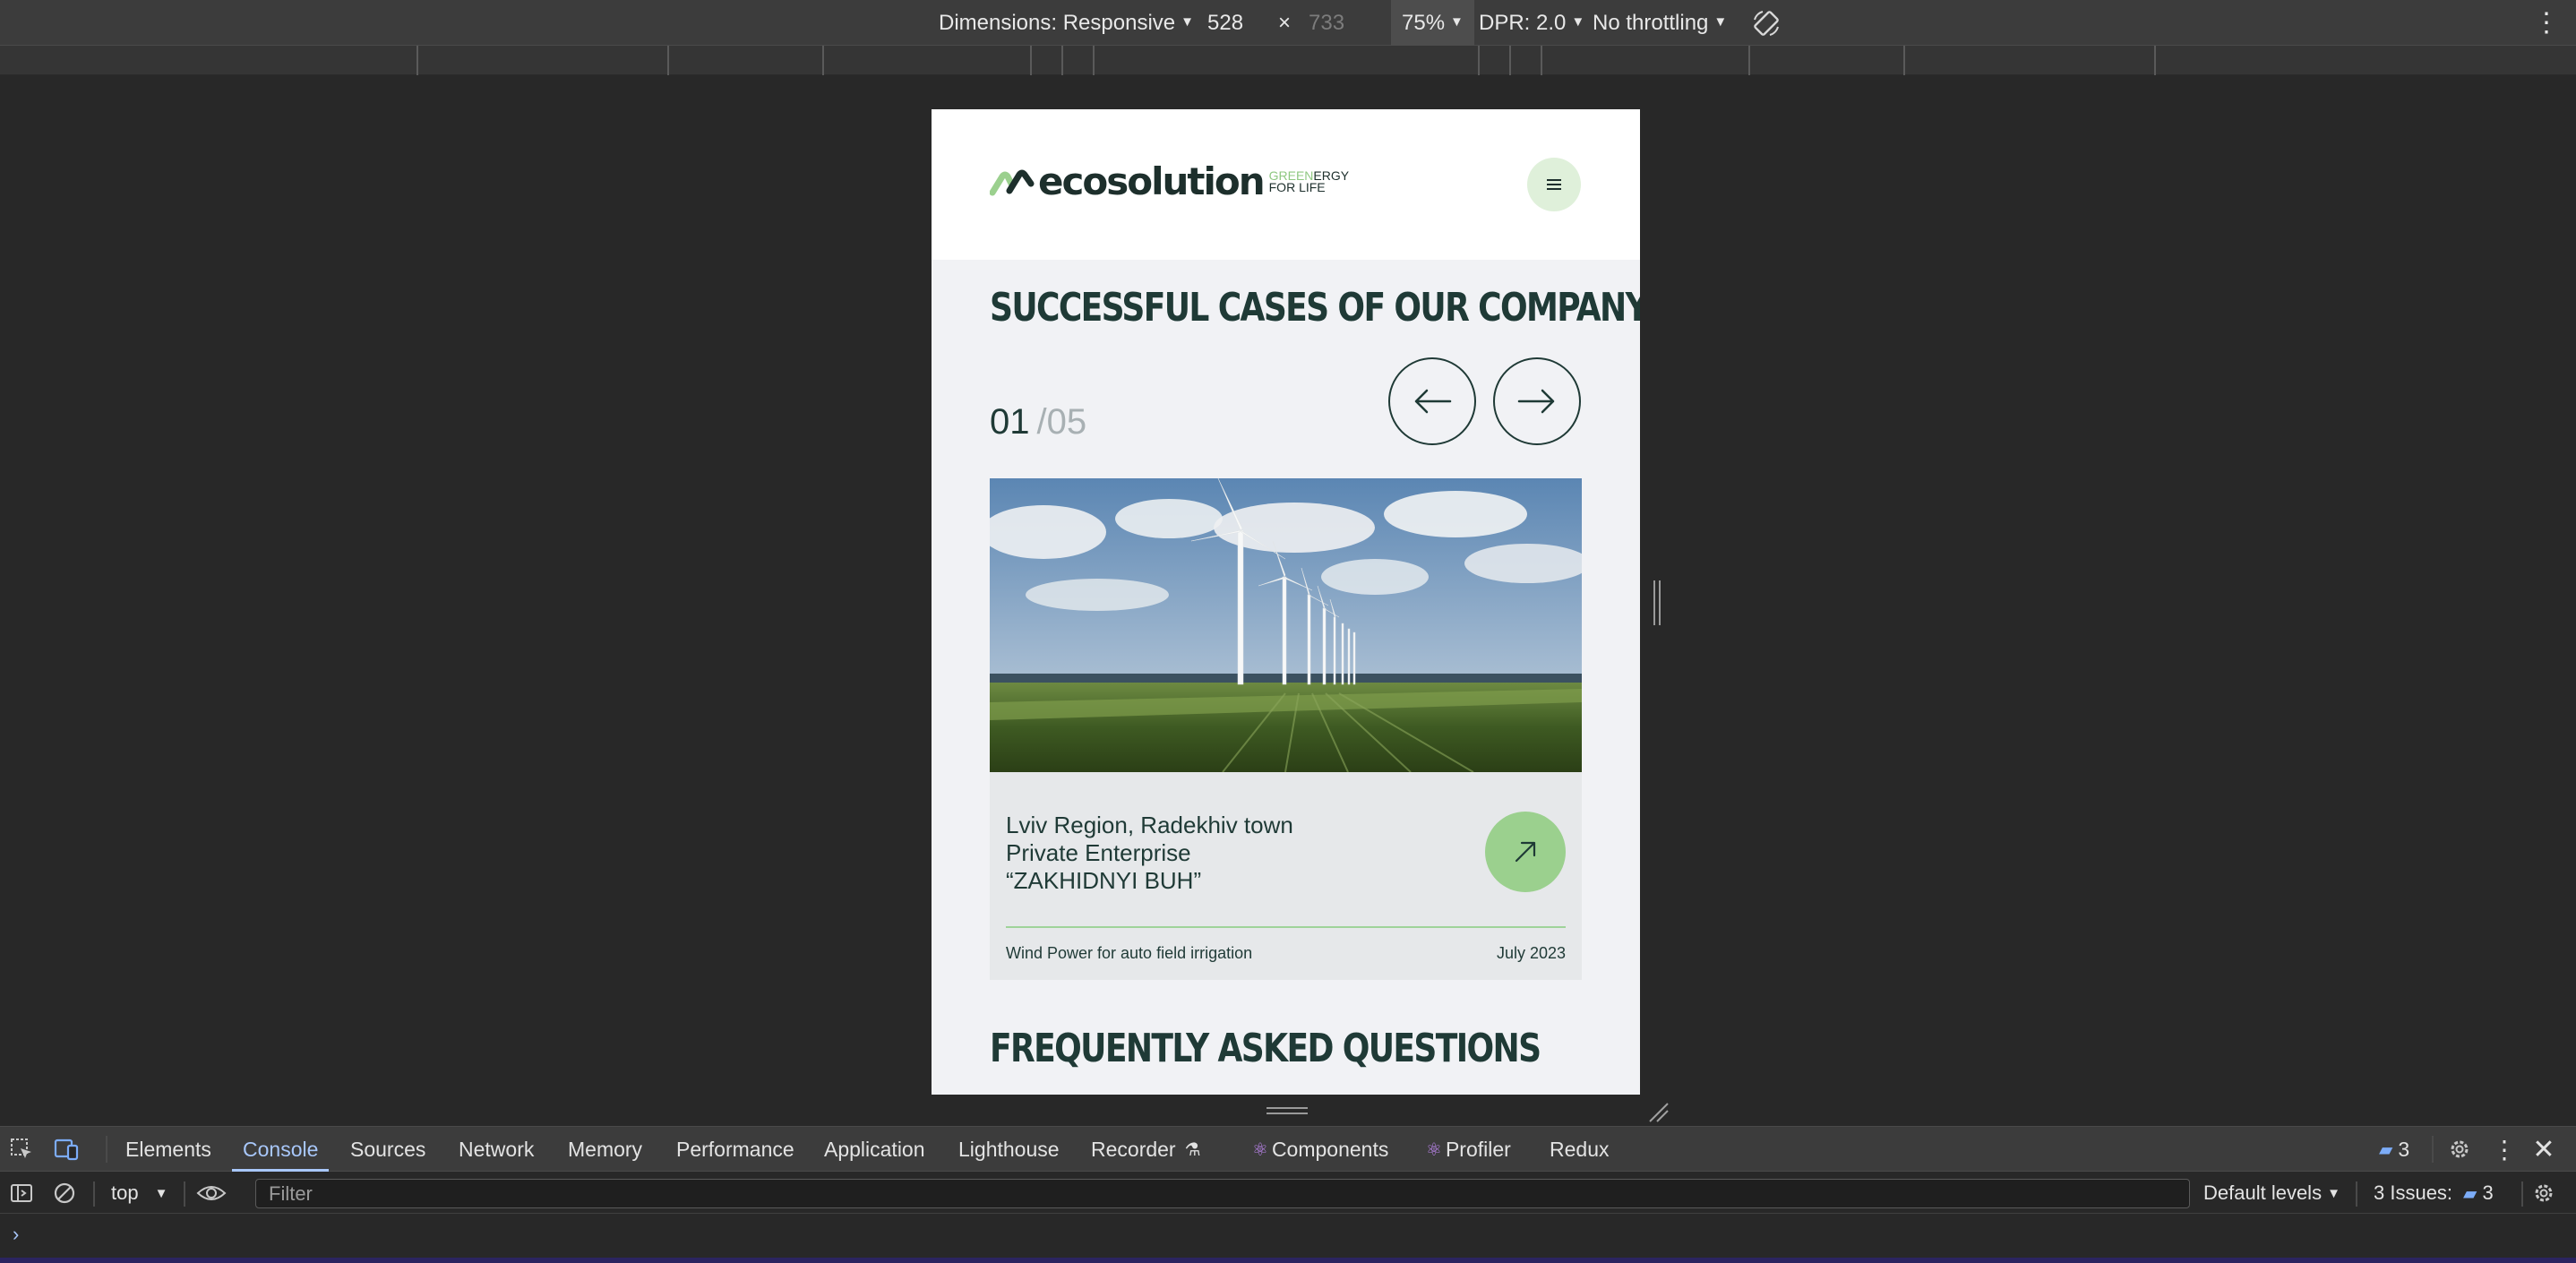 This screenshot has height=1263, width=2576. What do you see at coordinates (1309, 181) in the screenshot?
I see `logo-tagline: GREENERGY FOR LIFE` at bounding box center [1309, 181].